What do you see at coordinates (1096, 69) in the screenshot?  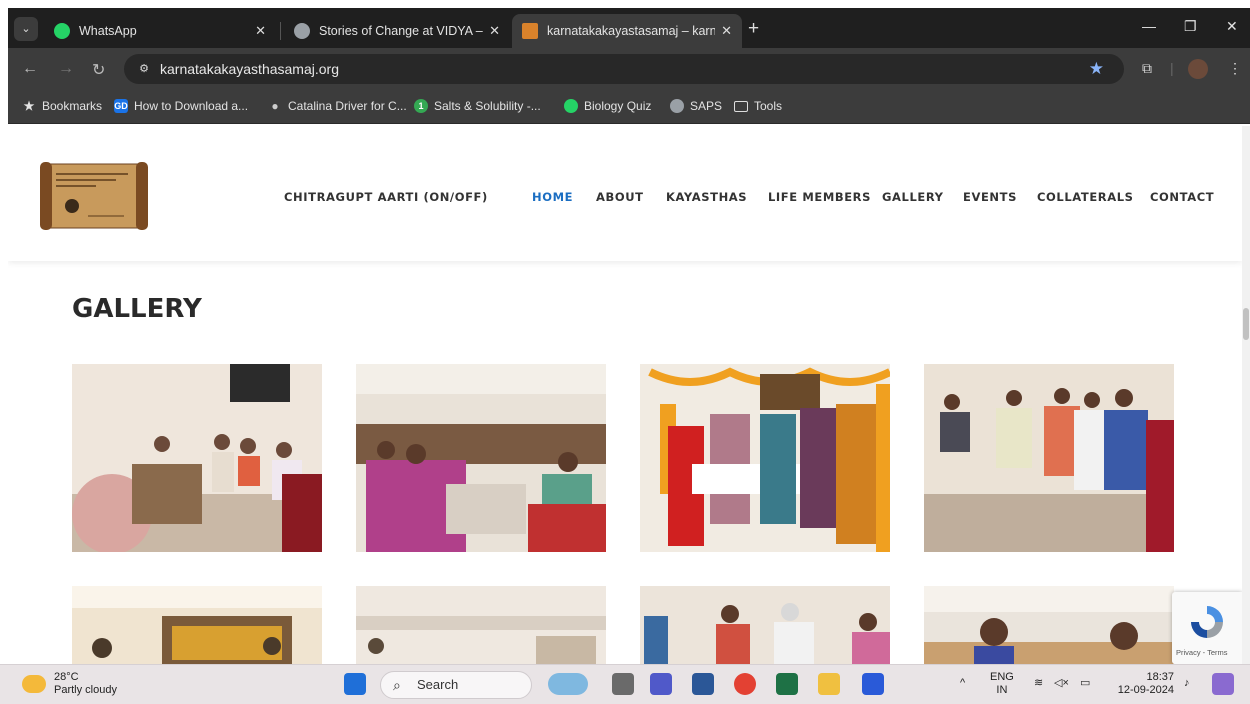 I see `bookmark-star-icon: ★` at bounding box center [1096, 69].